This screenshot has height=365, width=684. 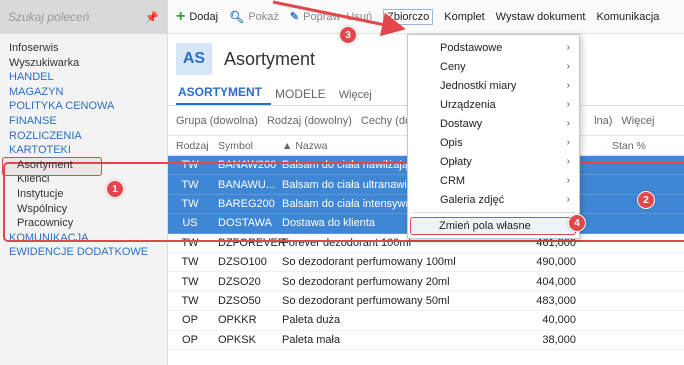 What do you see at coordinates (493, 85) in the screenshot?
I see `menu-item-2: Jednostki miary ›` at bounding box center [493, 85].